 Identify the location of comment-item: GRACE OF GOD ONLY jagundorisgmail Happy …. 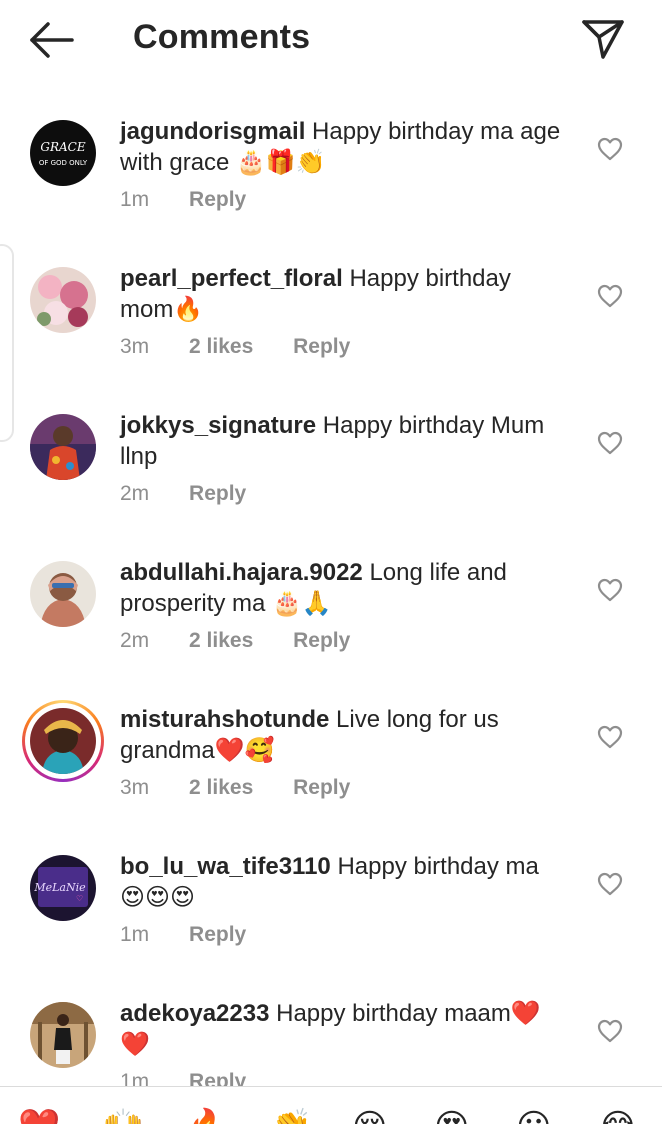
(331, 173).